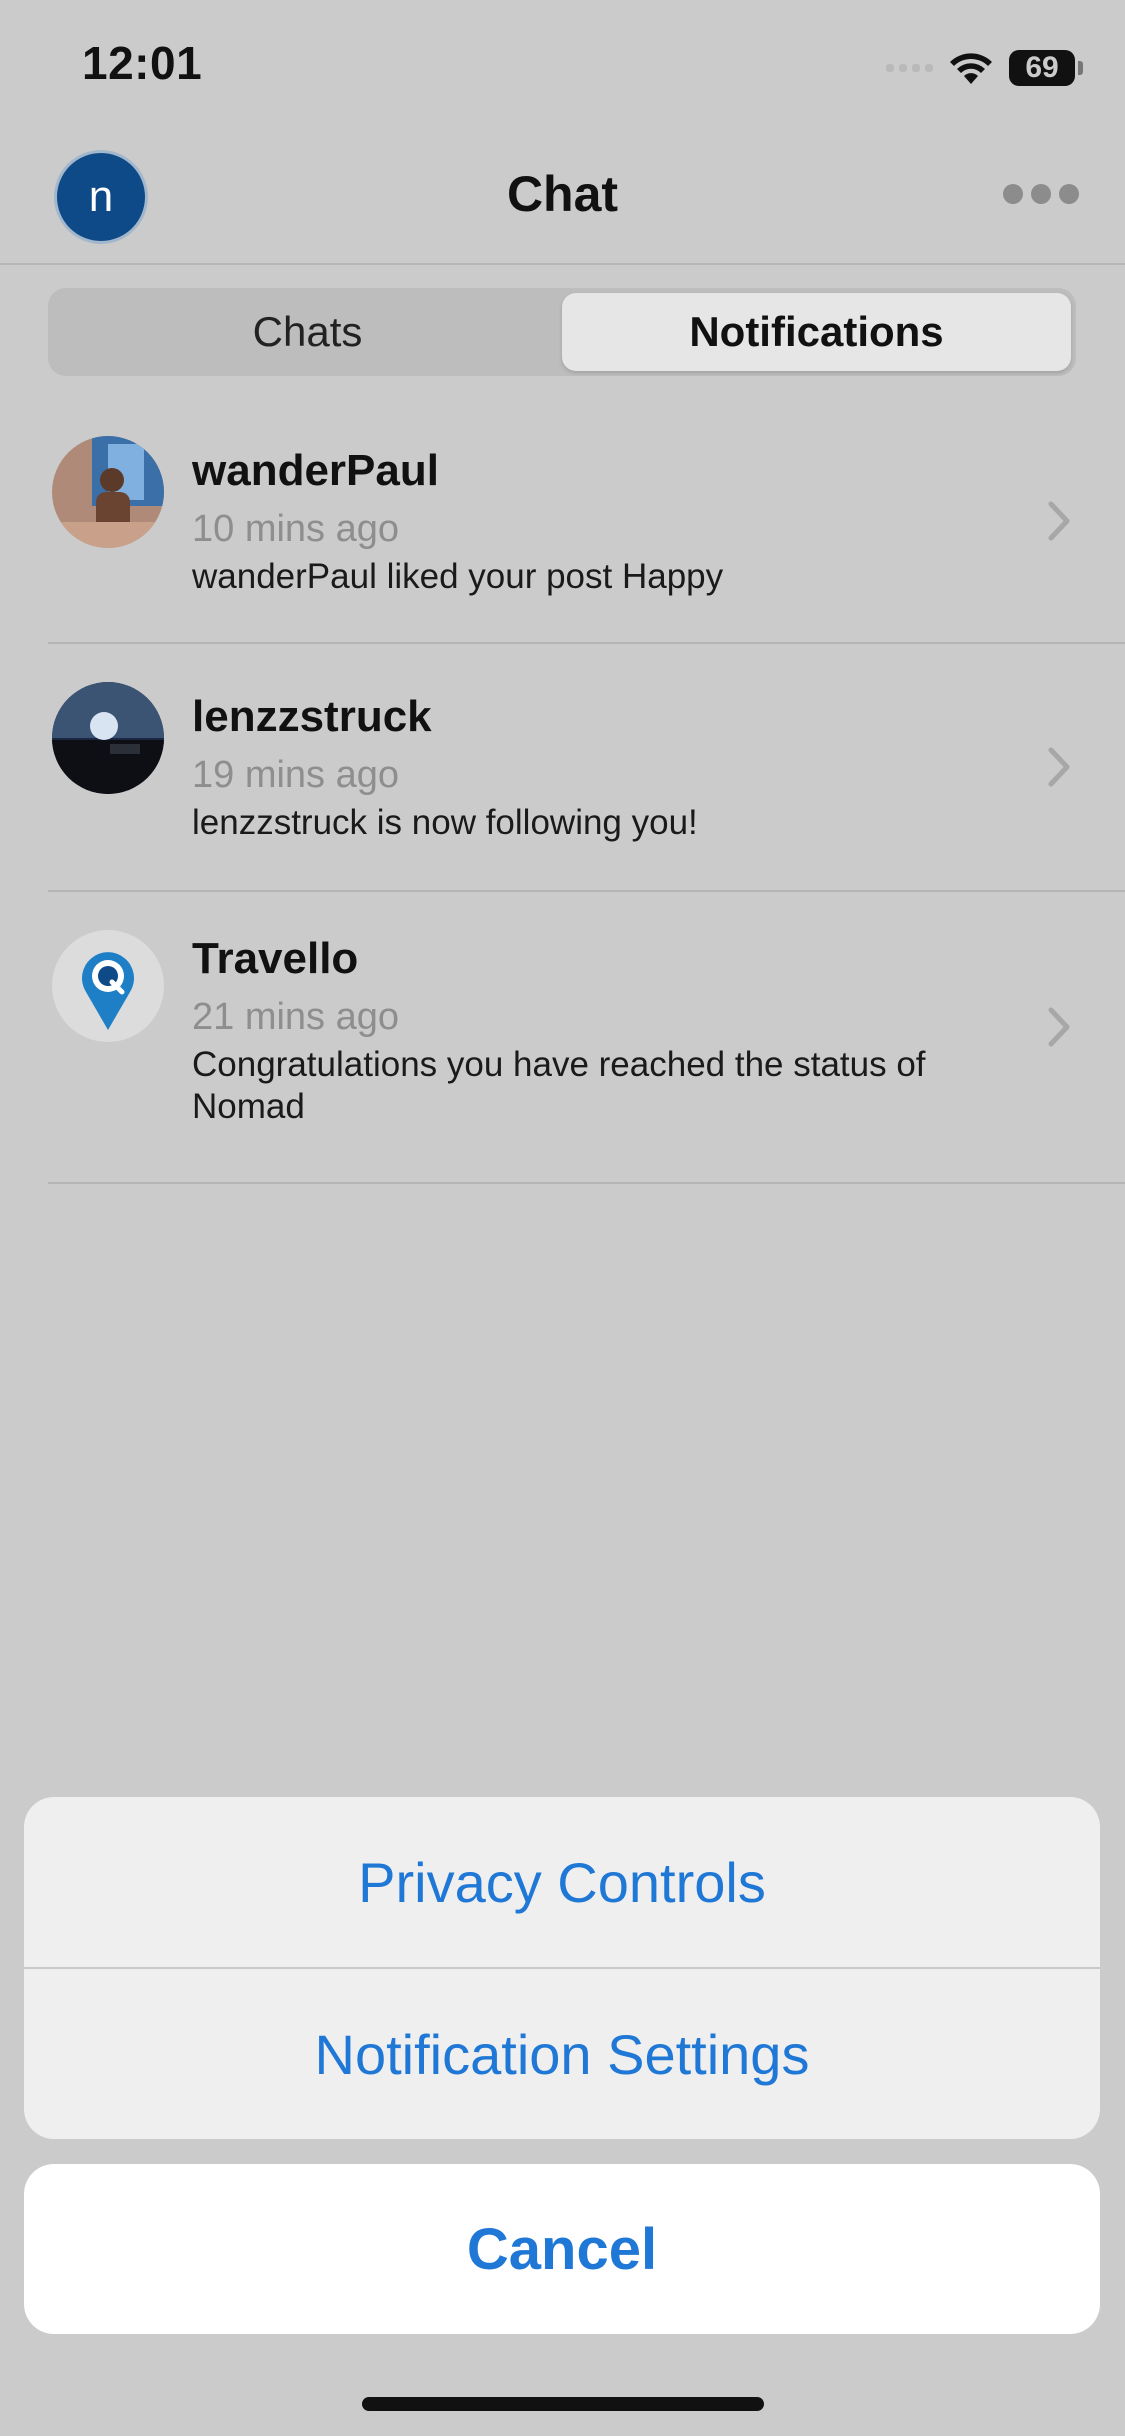 This screenshot has width=1125, height=2436. What do you see at coordinates (275, 958) in the screenshot?
I see `notification-sender: Travello` at bounding box center [275, 958].